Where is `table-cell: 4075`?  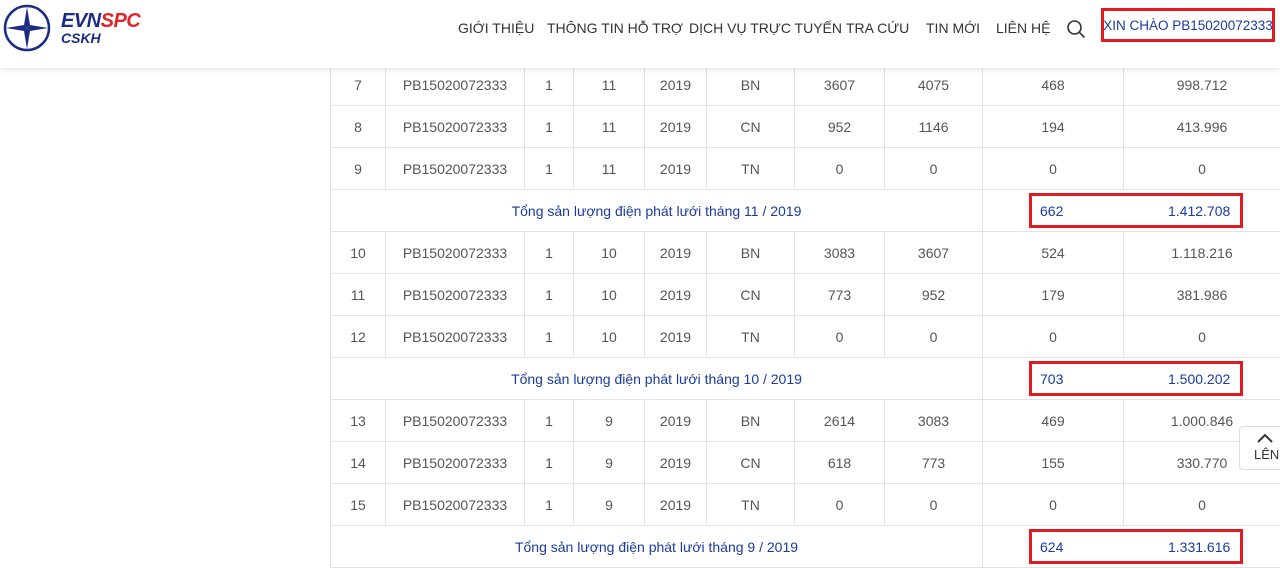
table-cell: 4075 is located at coordinates (933, 85).